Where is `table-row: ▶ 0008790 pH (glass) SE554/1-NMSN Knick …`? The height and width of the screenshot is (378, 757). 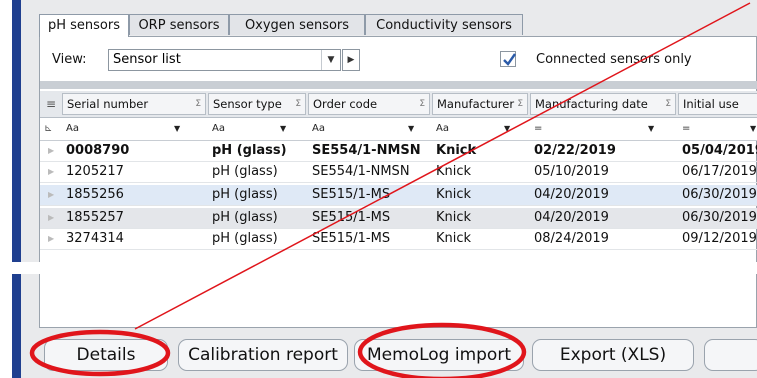
table-row: ▶ 0008790 pH (glass) SE554/1-NMSN Knick … is located at coordinates (398, 151).